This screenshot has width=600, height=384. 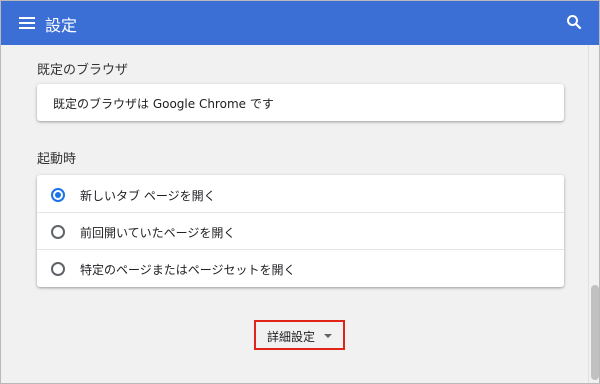 I want to click on page-title: 設定, so click(x=61, y=25).